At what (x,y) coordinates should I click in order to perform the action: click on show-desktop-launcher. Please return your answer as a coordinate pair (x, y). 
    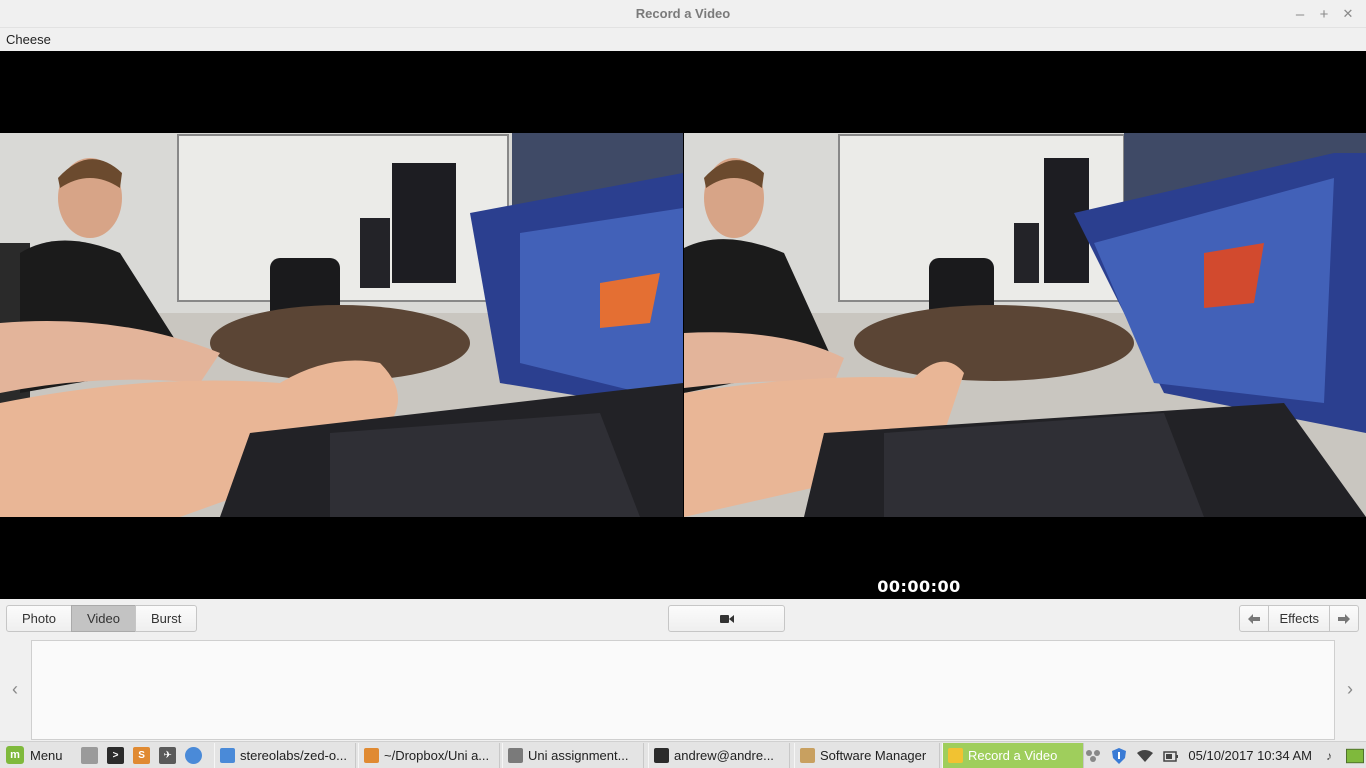
    Looking at the image, I should click on (90, 755).